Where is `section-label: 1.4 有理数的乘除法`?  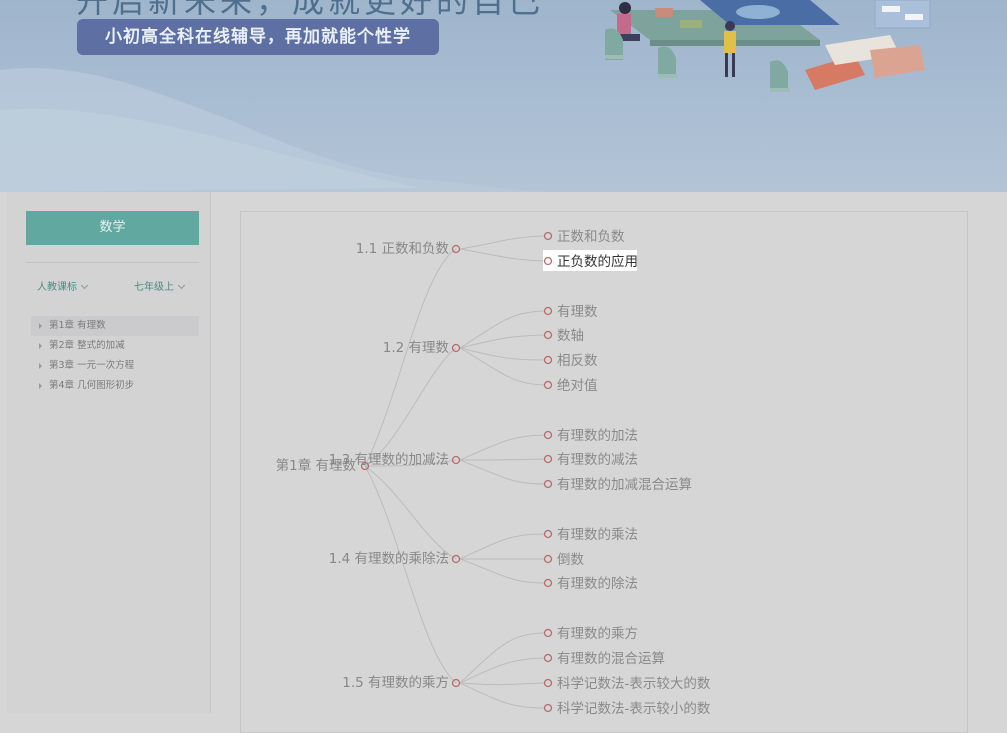 section-label: 1.4 有理数的乘除法 is located at coordinates (389, 559).